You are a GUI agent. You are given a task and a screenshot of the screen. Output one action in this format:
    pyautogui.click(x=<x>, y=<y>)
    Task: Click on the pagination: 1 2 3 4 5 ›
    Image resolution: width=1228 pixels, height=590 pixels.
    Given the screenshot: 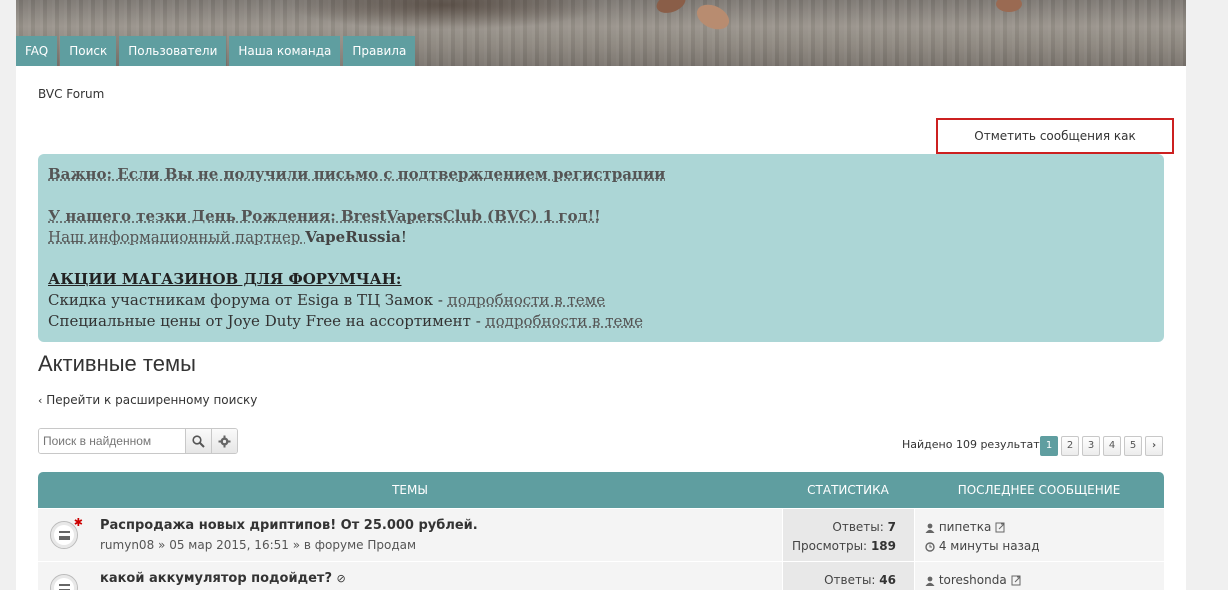 What is the action you would take?
    pyautogui.click(x=1101, y=446)
    